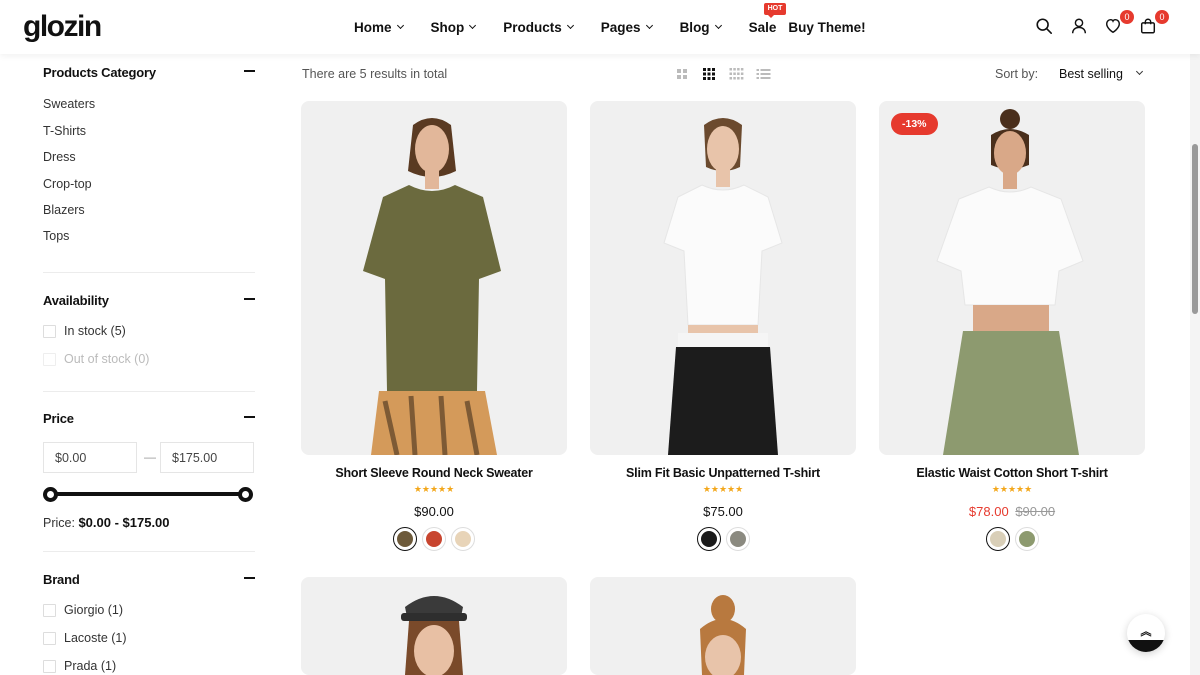  What do you see at coordinates (988, 511) in the screenshot?
I see `sale-price: $78.00` at bounding box center [988, 511].